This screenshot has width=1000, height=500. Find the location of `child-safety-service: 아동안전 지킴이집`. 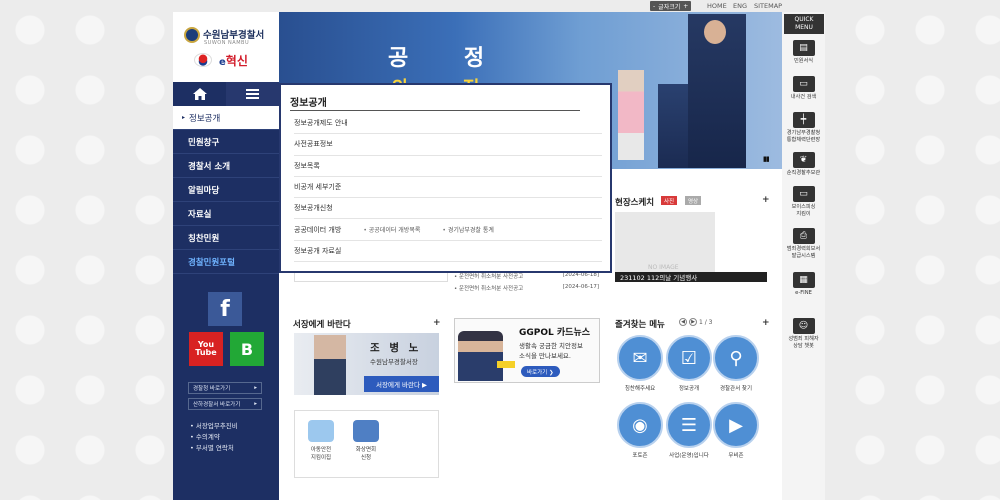

child-safety-service: 아동안전 지킴이집 is located at coordinates (321, 441).